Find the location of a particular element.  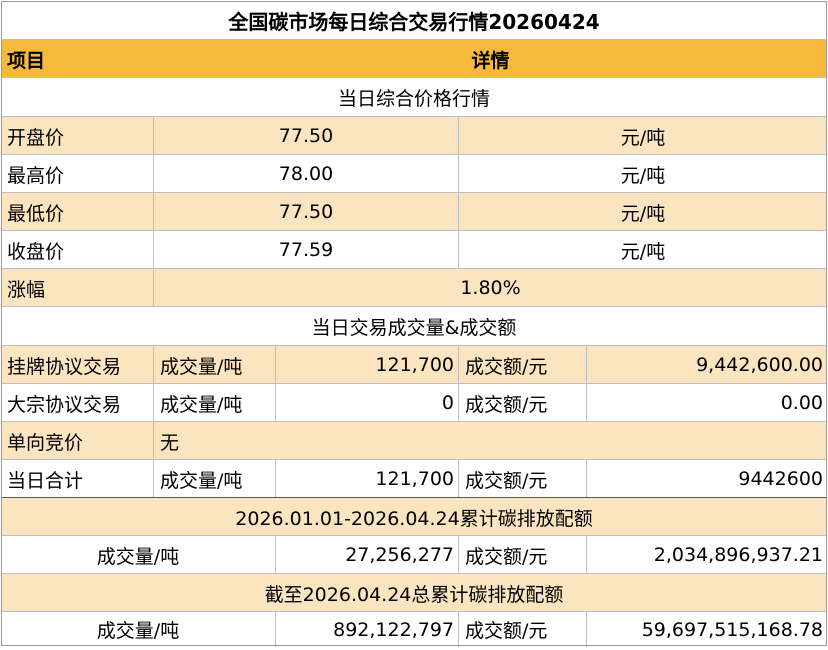

change-label: 涨幅 is located at coordinates (77, 288).